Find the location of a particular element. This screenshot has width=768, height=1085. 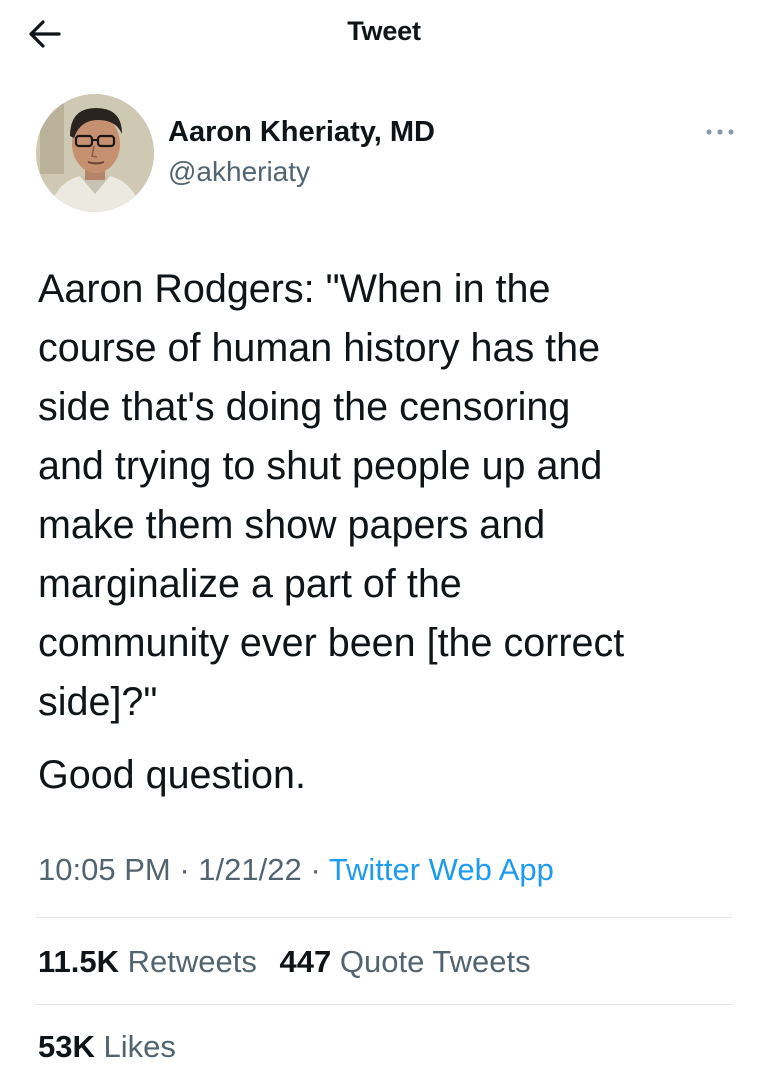

tweet-time: 10:05 PM is located at coordinates (104, 869).